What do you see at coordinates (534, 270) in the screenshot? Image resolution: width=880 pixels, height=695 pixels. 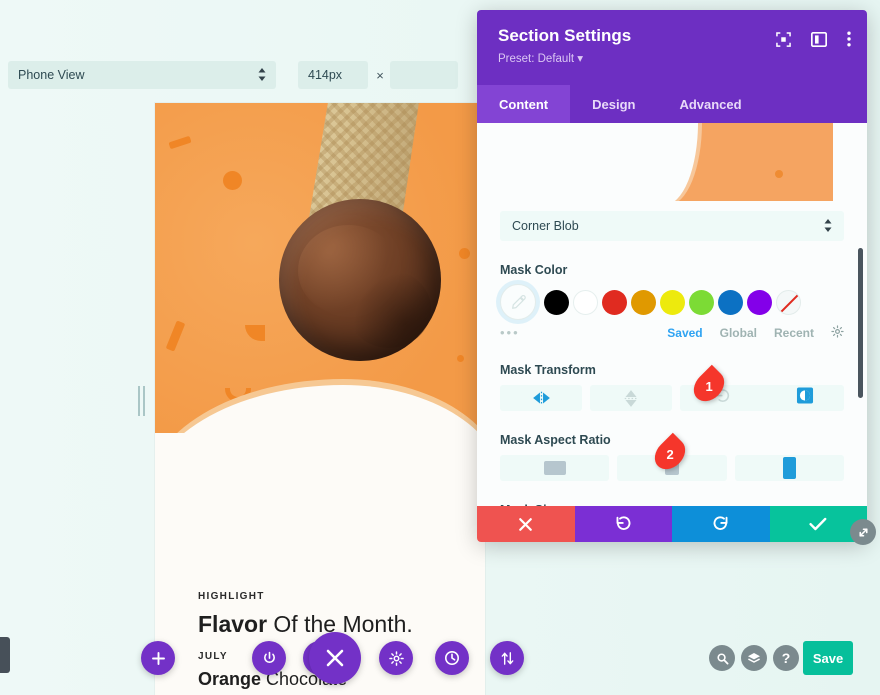 I see `mask-color-label: Mask Color` at bounding box center [534, 270].